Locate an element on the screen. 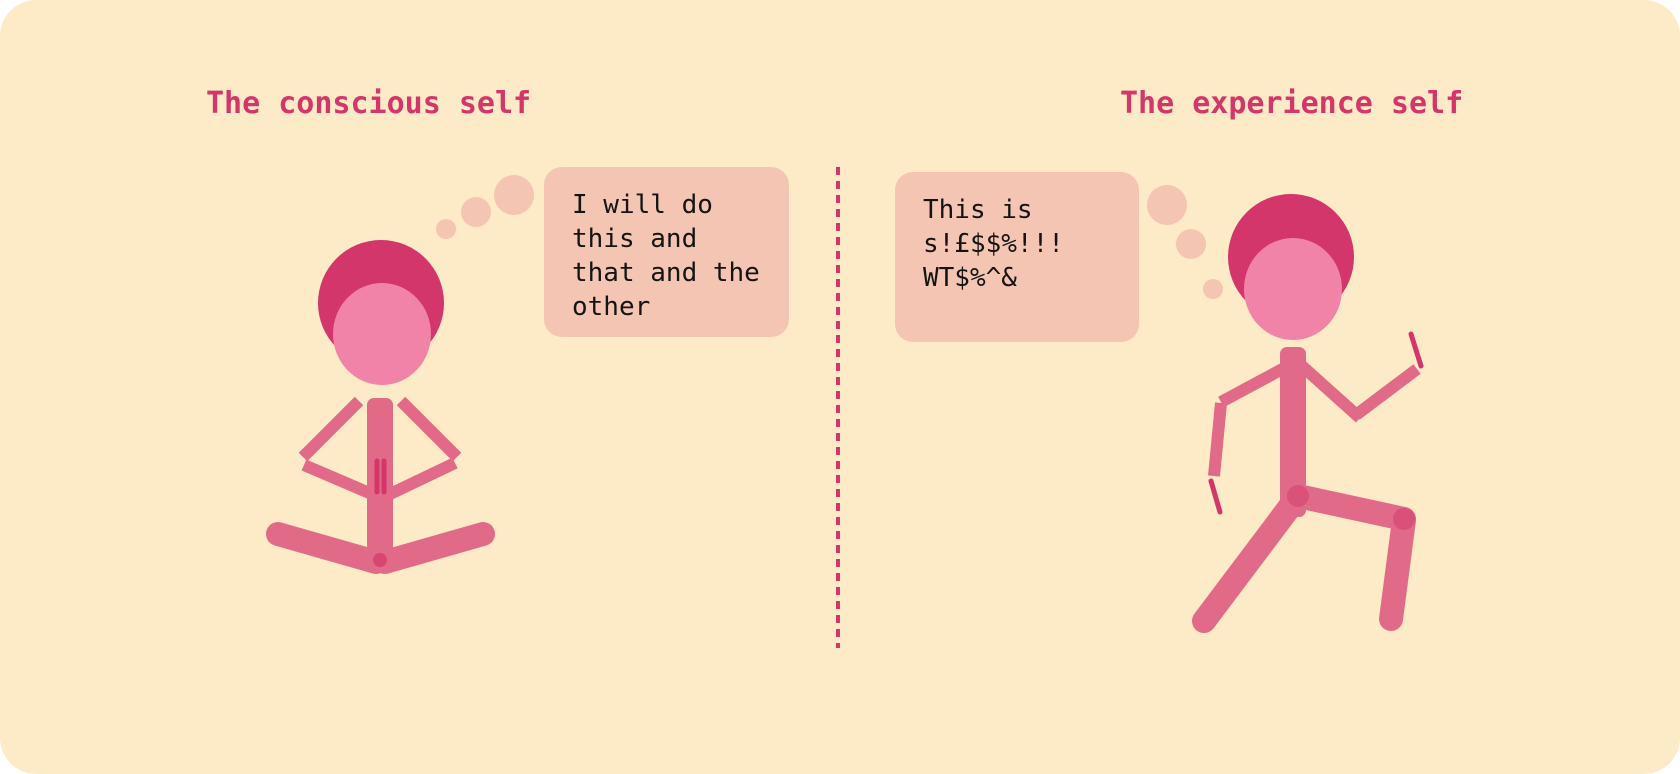 The width and height of the screenshot is (1680, 774). meditating-figure-face is located at coordinates (382, 334).